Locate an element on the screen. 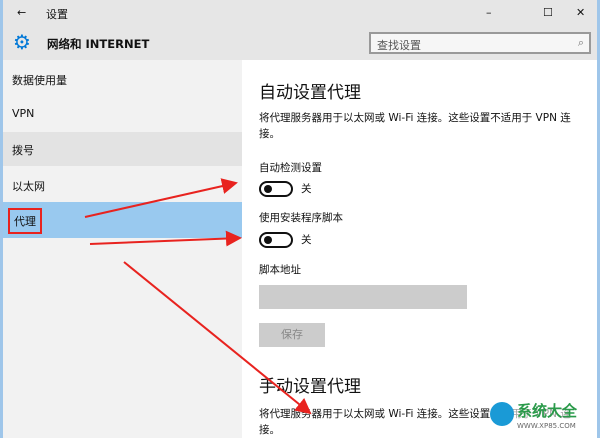 This screenshot has width=600, height=438. watermark-logo-icon is located at coordinates (502, 414).